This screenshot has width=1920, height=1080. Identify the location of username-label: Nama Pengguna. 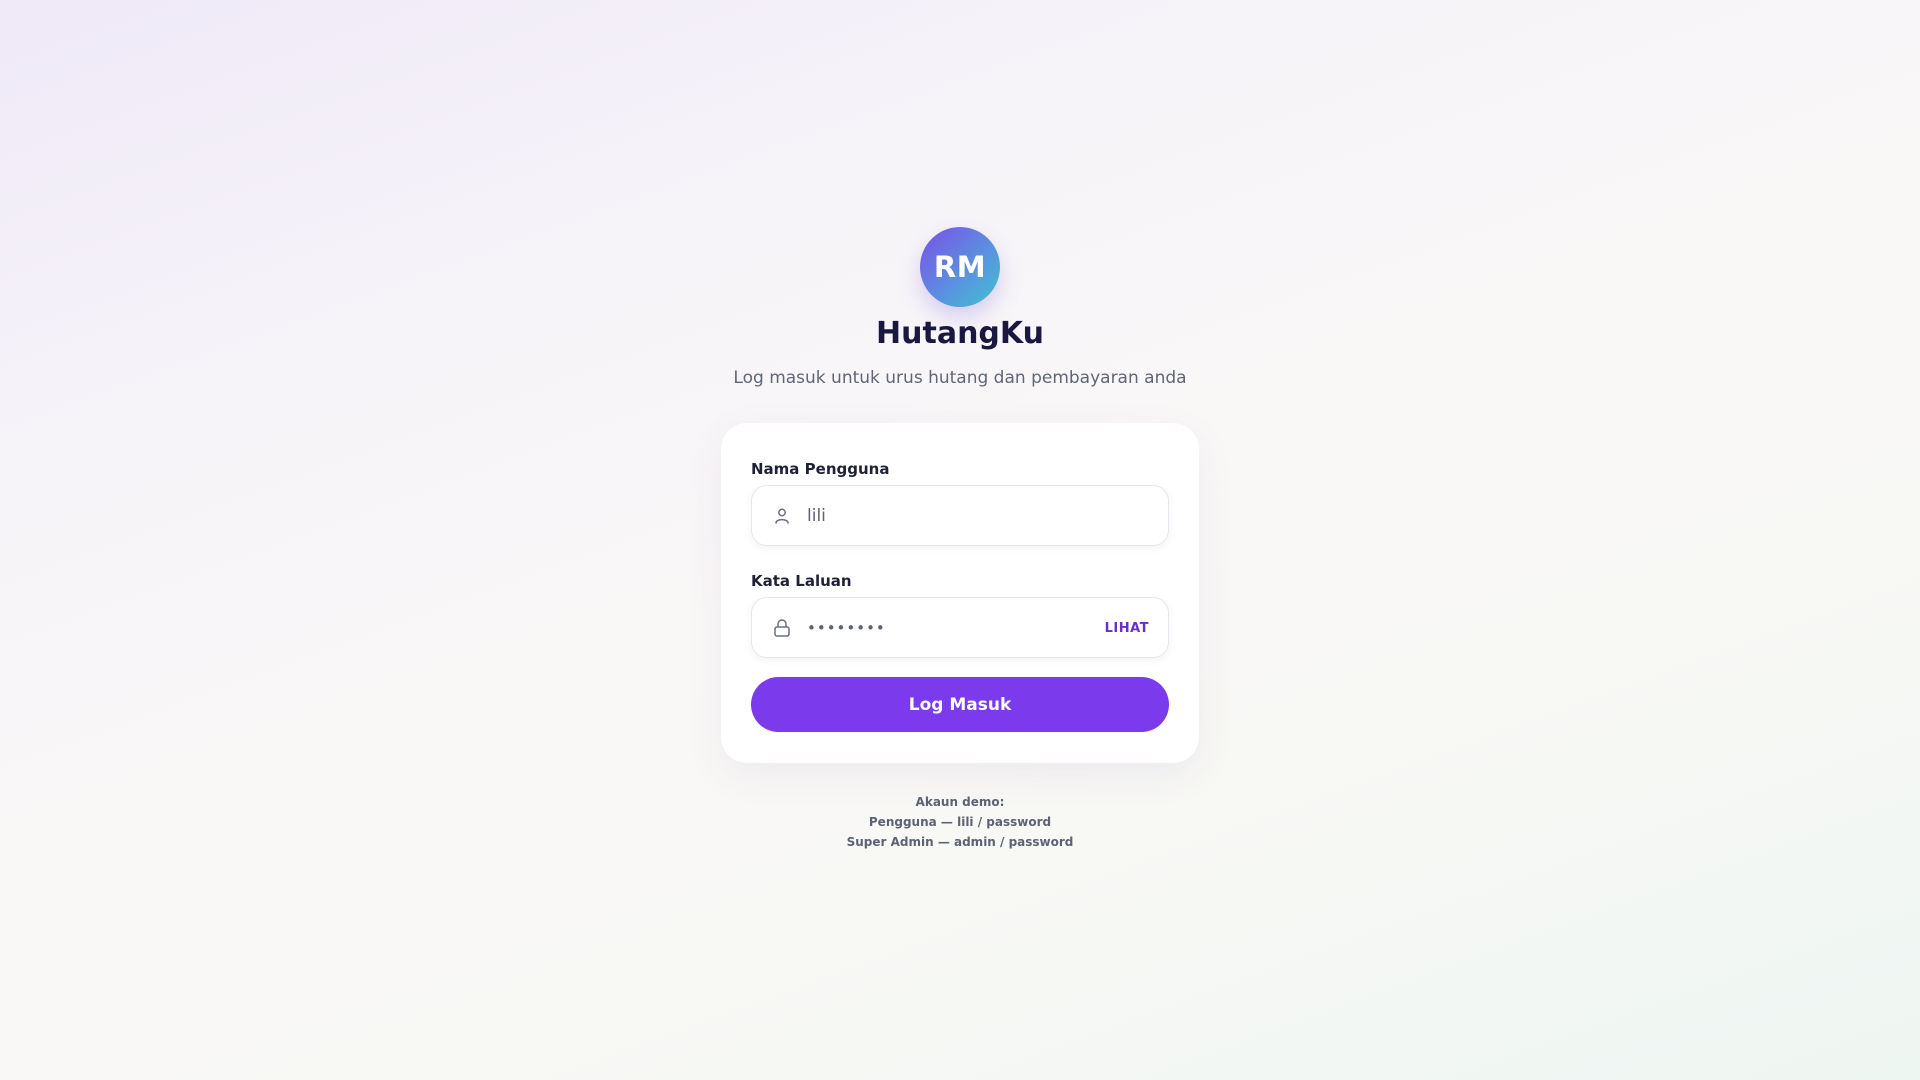
(820, 469).